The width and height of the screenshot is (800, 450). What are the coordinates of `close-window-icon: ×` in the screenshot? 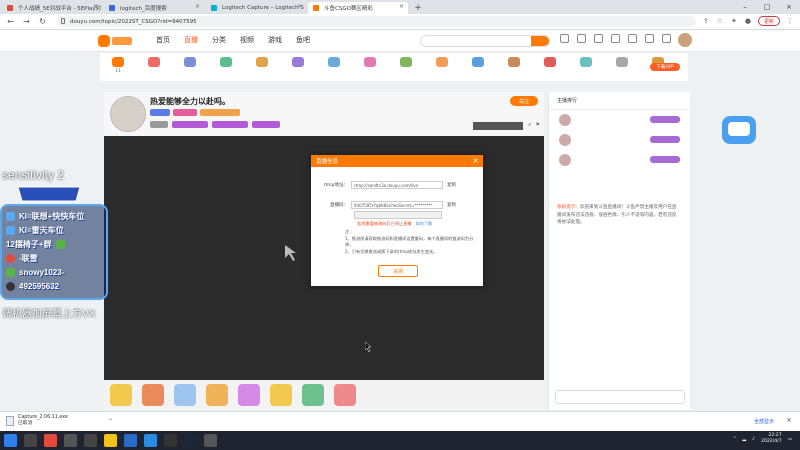 It's located at (789, 7).